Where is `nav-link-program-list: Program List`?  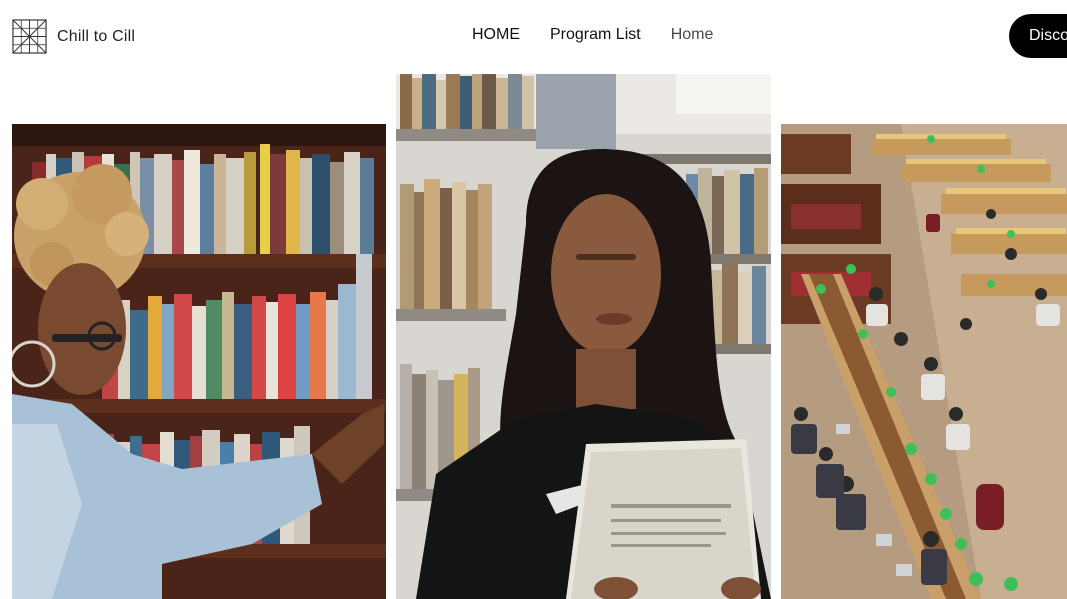 nav-link-program-list: Program List is located at coordinates (595, 35).